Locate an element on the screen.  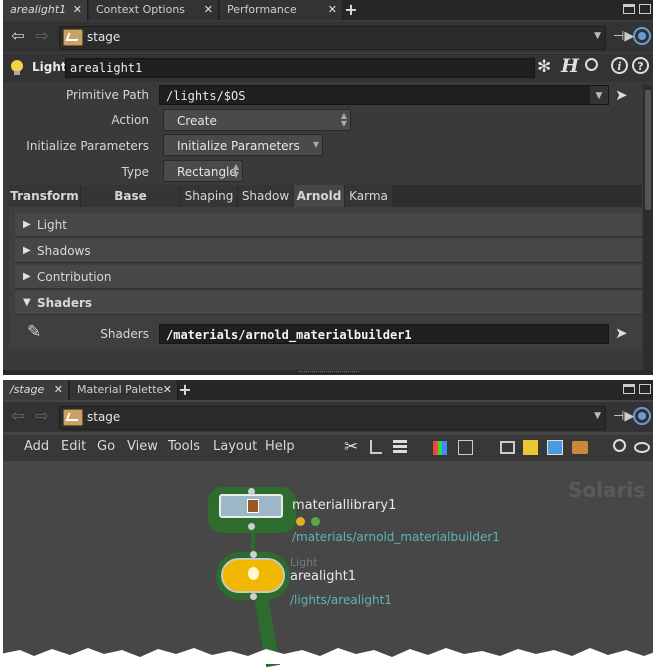
shaders-input: /materials/arnold_materialbuilder1 is located at coordinates (384, 334).